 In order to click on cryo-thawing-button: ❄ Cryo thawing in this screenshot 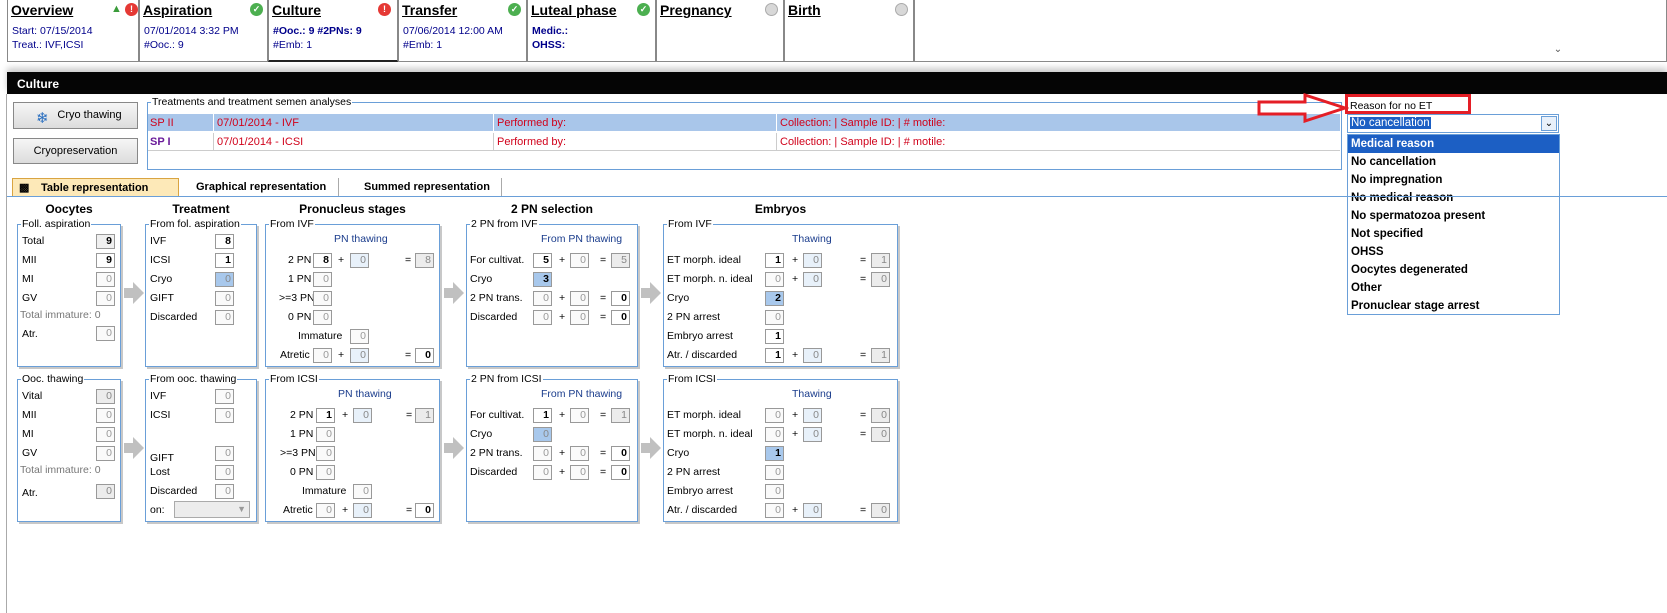, I will do `click(75, 115)`.